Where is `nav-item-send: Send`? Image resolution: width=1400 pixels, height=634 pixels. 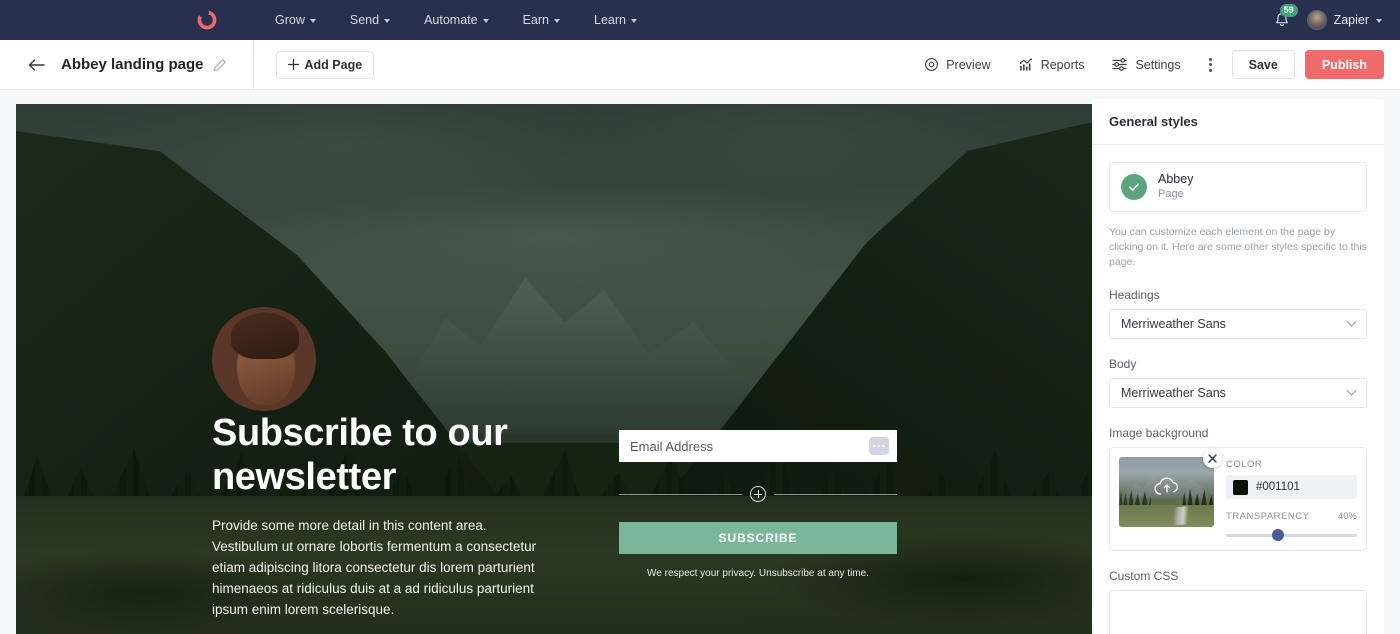 nav-item-send: Send is located at coordinates (370, 20).